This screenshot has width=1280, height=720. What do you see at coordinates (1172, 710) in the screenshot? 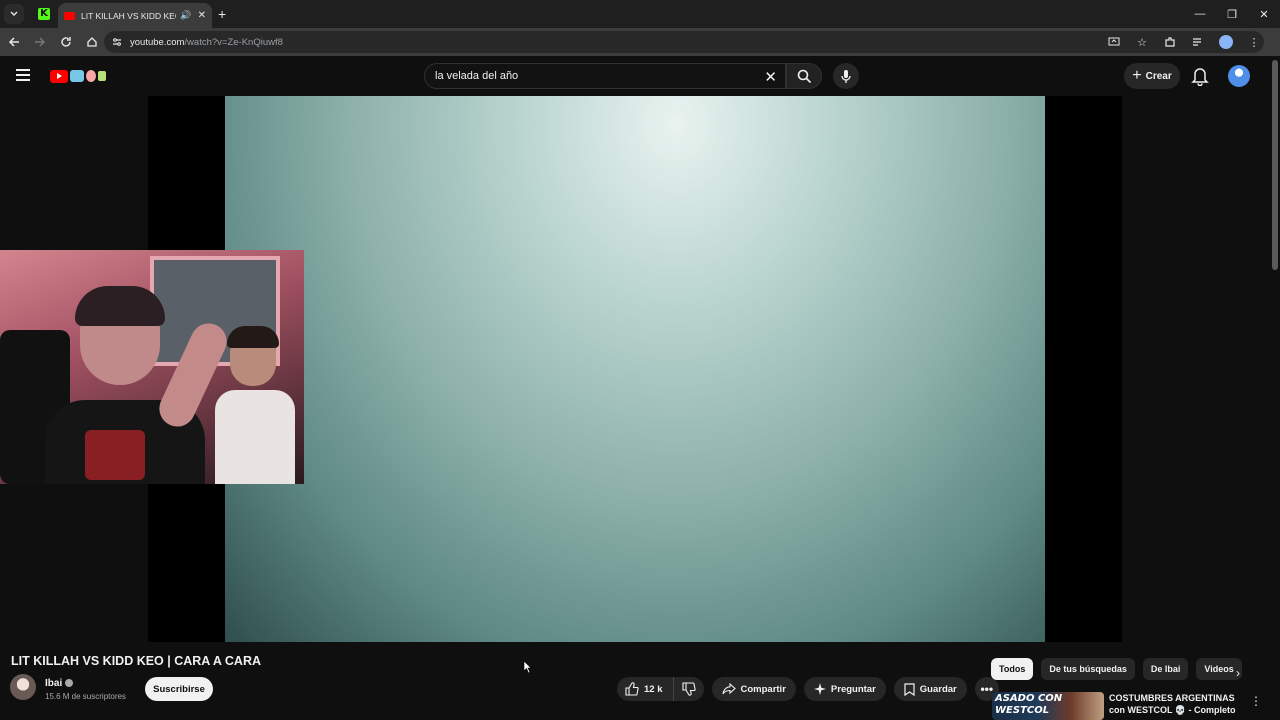
I see `recommended-title-line2: con WESTCOL 💀 - Completo` at bounding box center [1172, 710].